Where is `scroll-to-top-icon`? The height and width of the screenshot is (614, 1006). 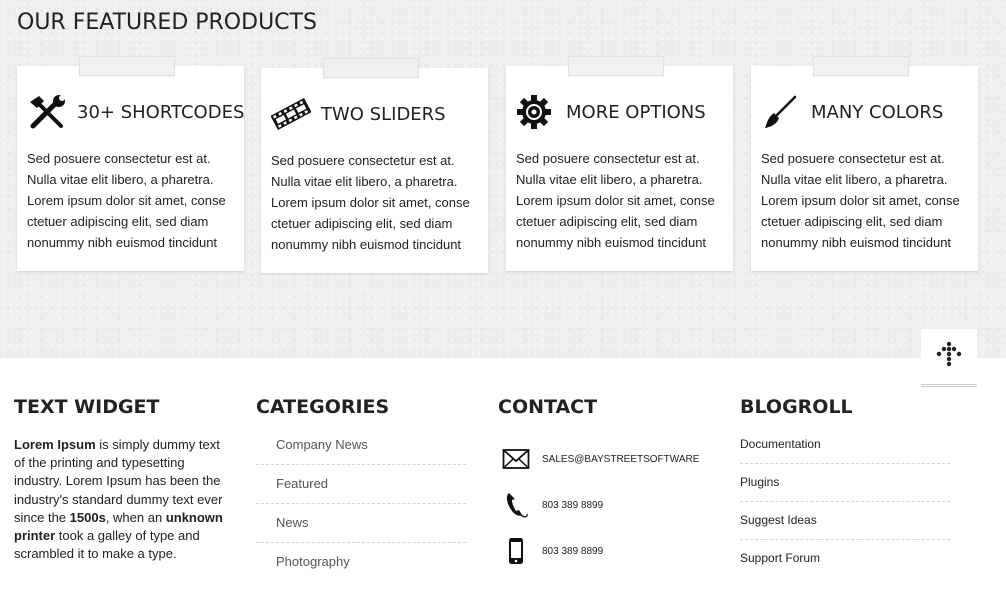
scroll-to-top-icon is located at coordinates (949, 356).